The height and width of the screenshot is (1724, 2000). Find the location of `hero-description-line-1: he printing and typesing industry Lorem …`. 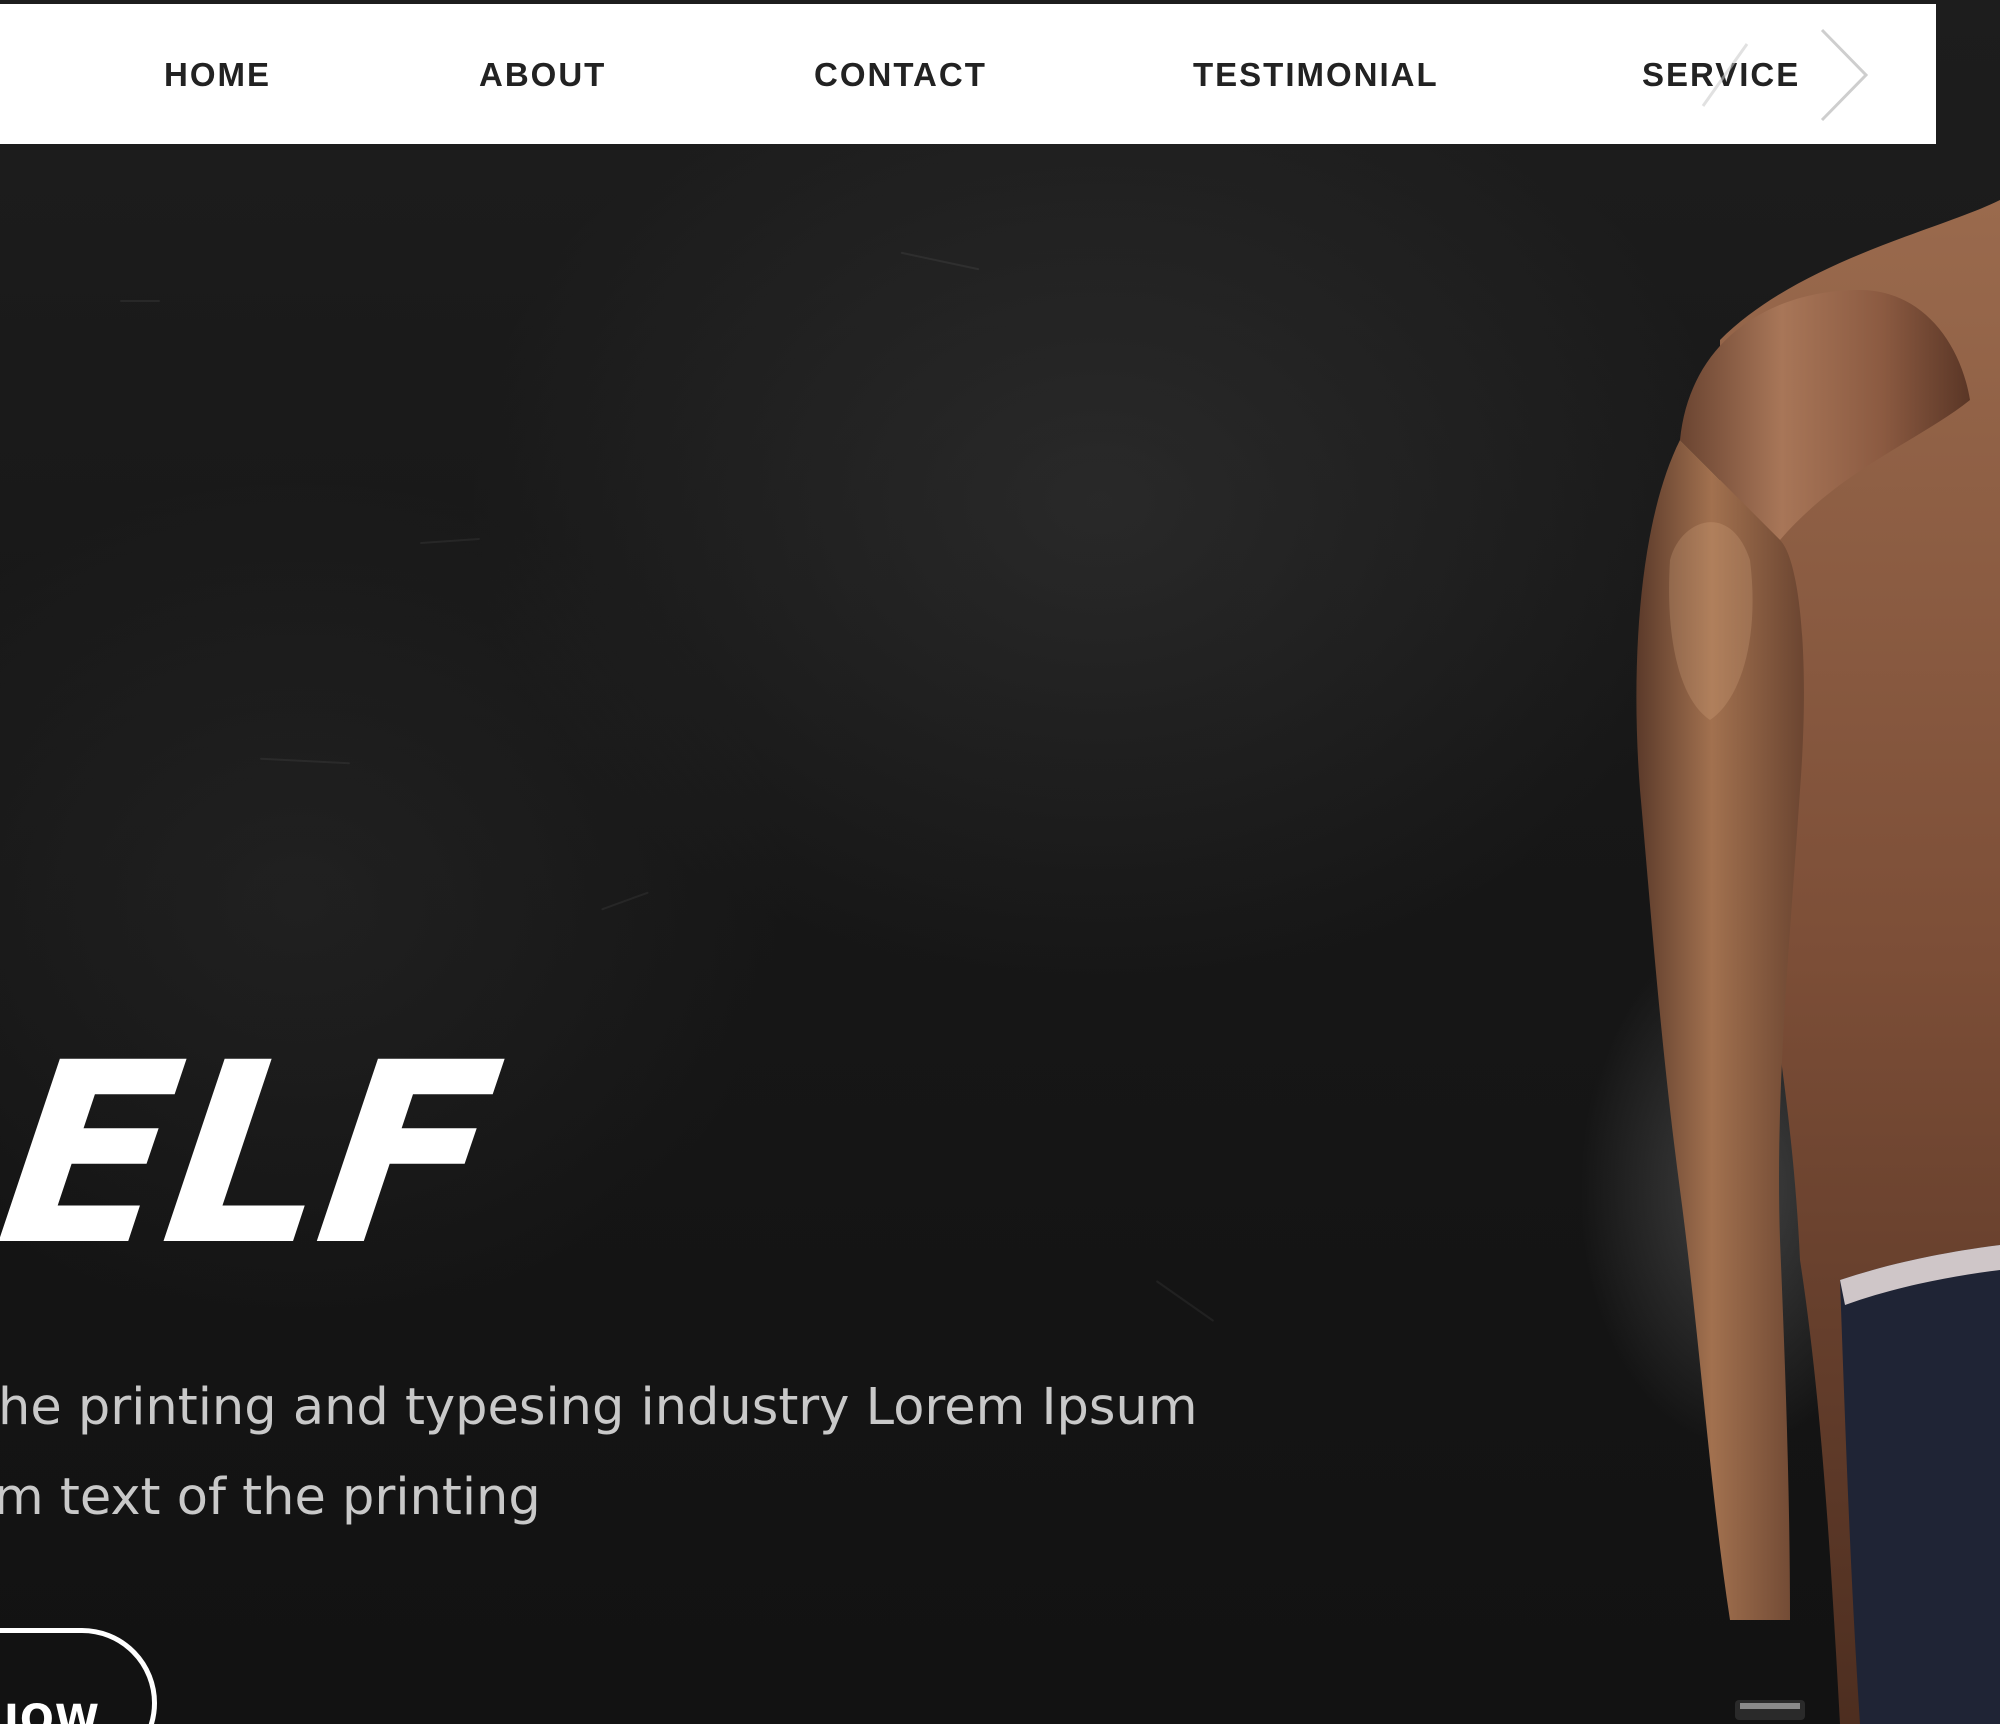

hero-description-line-1: he printing and typesing industry Lorem … is located at coordinates (599, 1407).